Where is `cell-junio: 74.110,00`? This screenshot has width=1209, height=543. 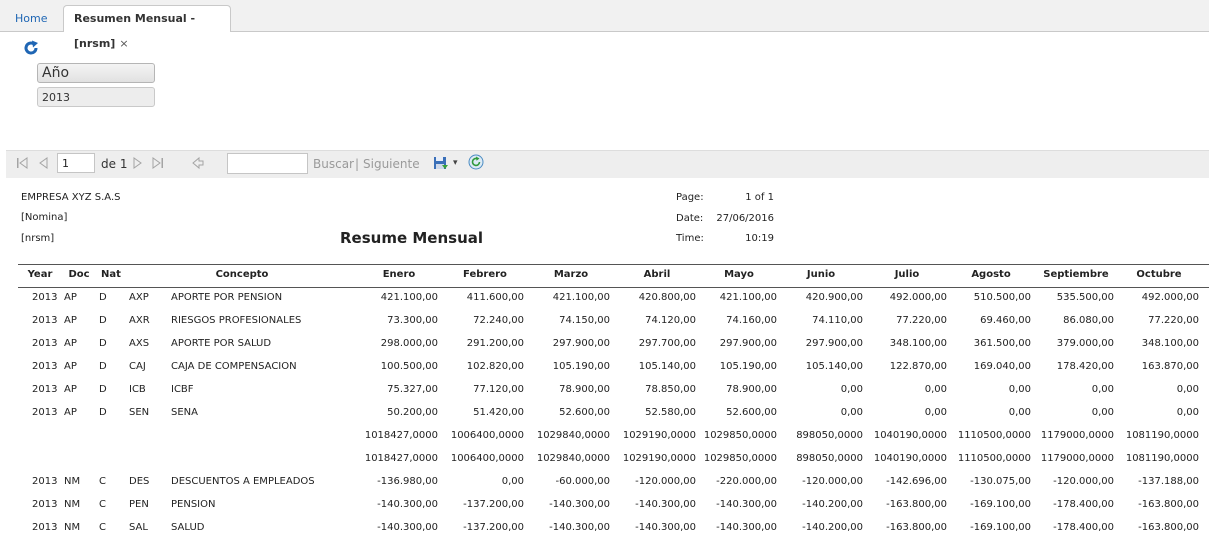
cell-junio: 74.110,00 is located at coordinates (837, 320).